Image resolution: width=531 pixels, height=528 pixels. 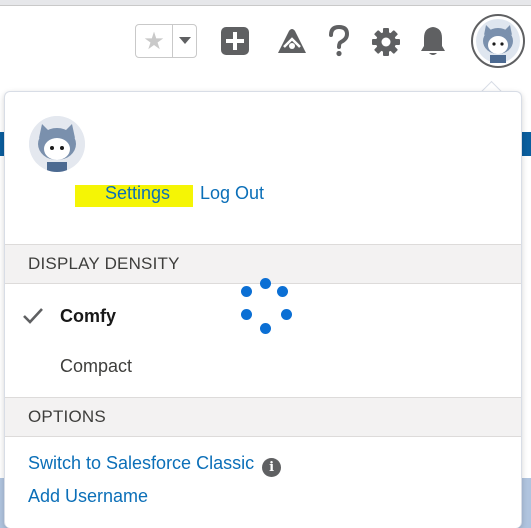 I want to click on global-actions-button, so click(x=235, y=41).